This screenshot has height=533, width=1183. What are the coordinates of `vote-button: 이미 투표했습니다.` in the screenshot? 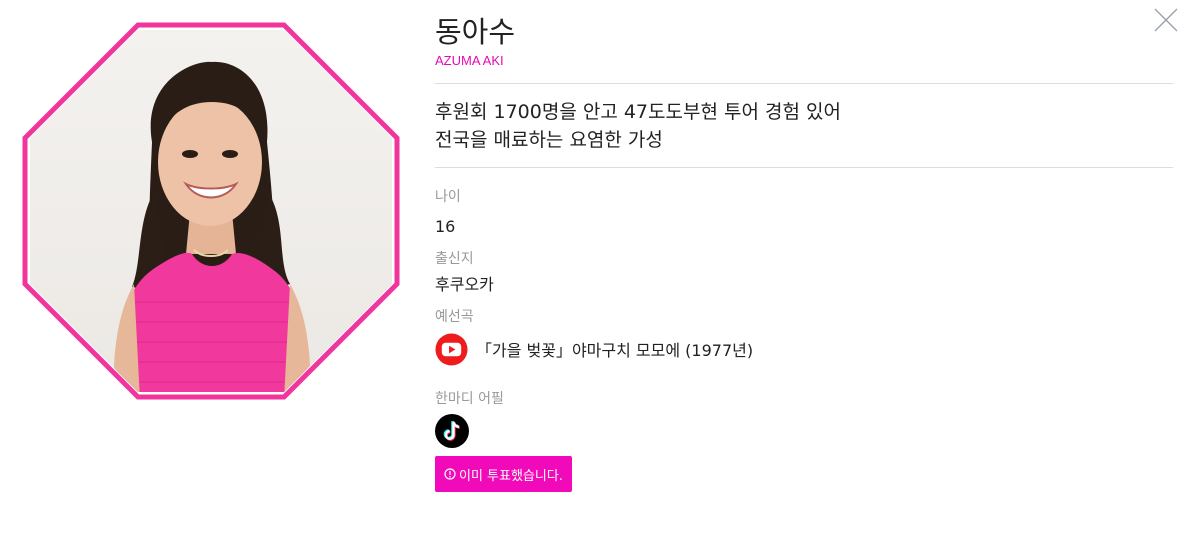 It's located at (503, 474).